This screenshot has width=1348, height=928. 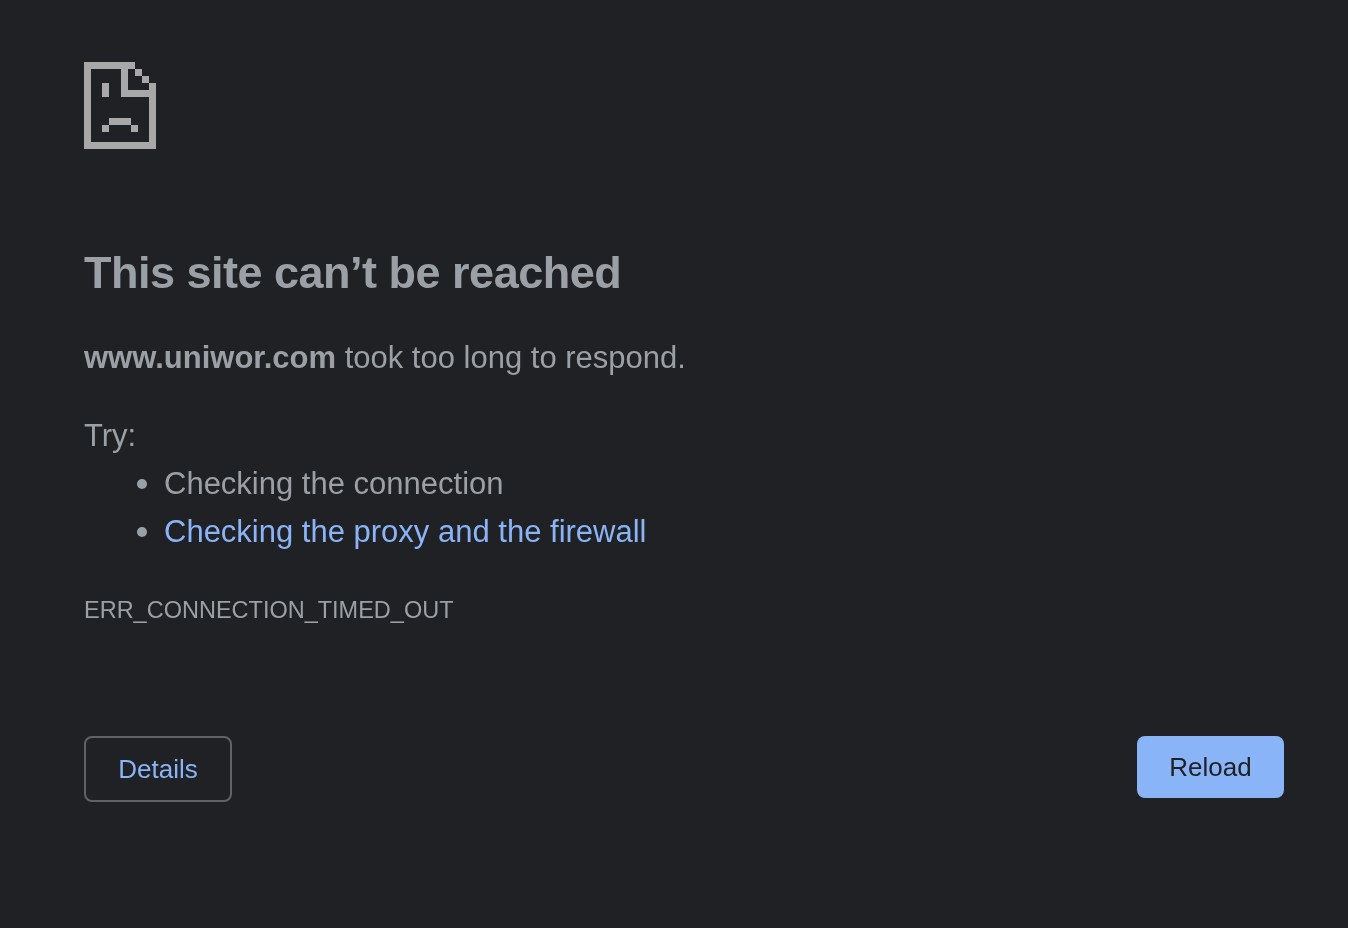 What do you see at coordinates (1210, 767) in the screenshot?
I see `reload-button: Reload` at bounding box center [1210, 767].